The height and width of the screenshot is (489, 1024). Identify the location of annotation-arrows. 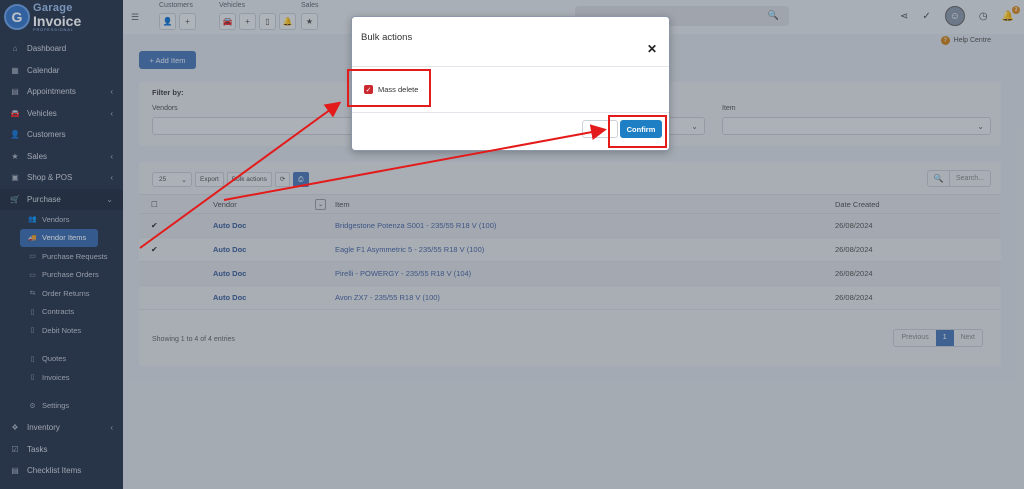
(373, 175).